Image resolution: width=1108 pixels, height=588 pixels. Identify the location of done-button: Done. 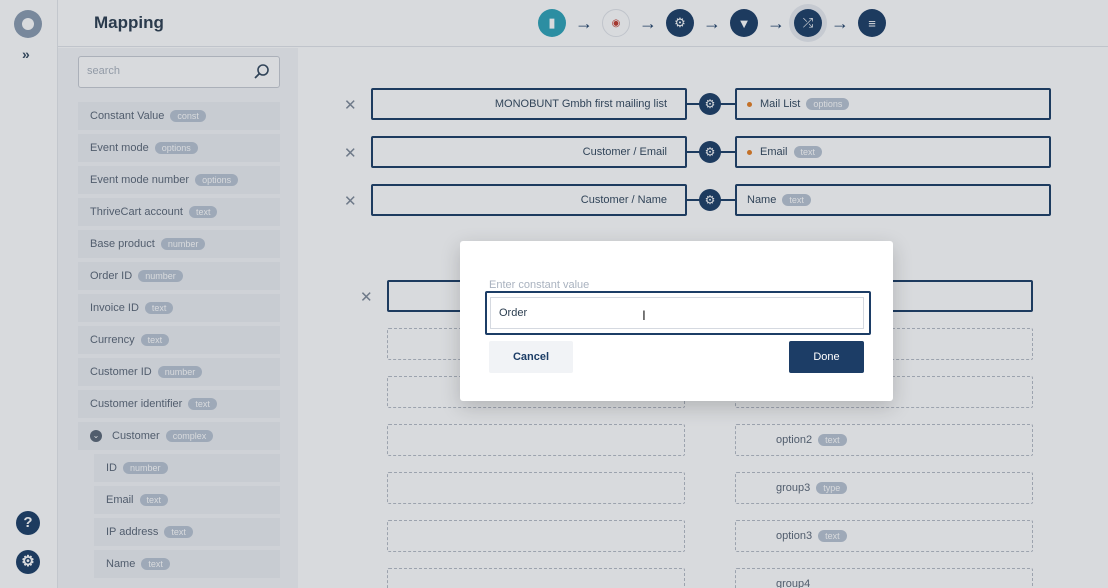
(826, 357).